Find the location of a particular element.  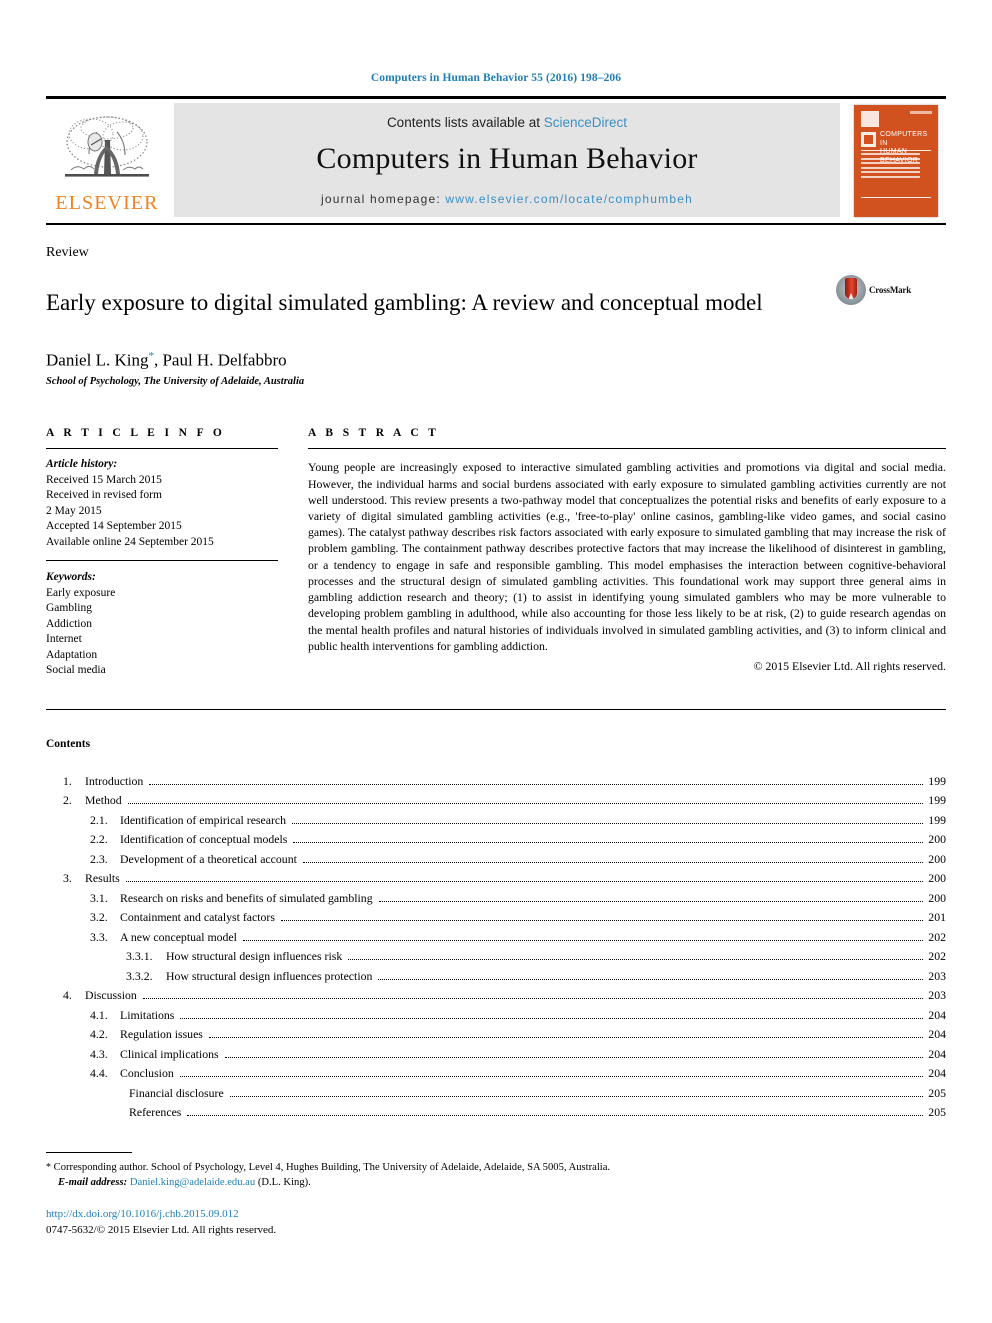

toc-entry-number: 4.3. is located at coordinates (99, 1053).